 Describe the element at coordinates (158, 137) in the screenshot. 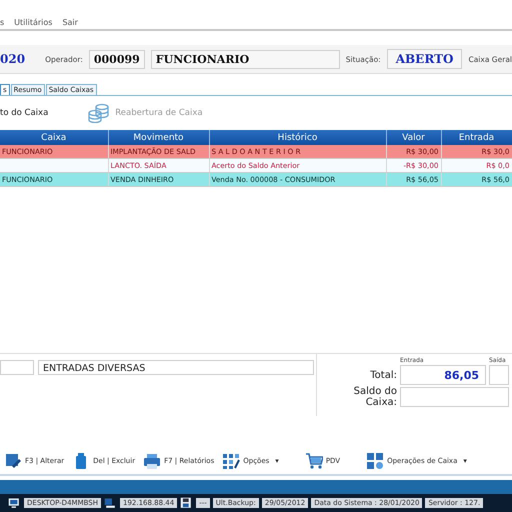

I see `column-header: Movimento` at that location.